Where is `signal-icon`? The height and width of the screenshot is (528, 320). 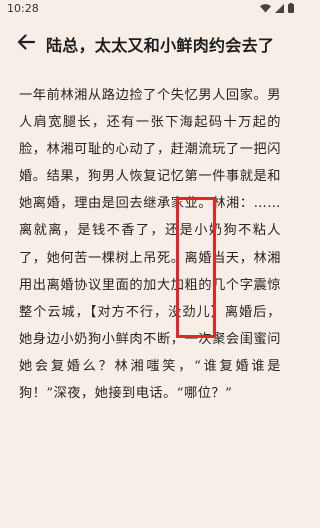 signal-icon is located at coordinates (279, 8).